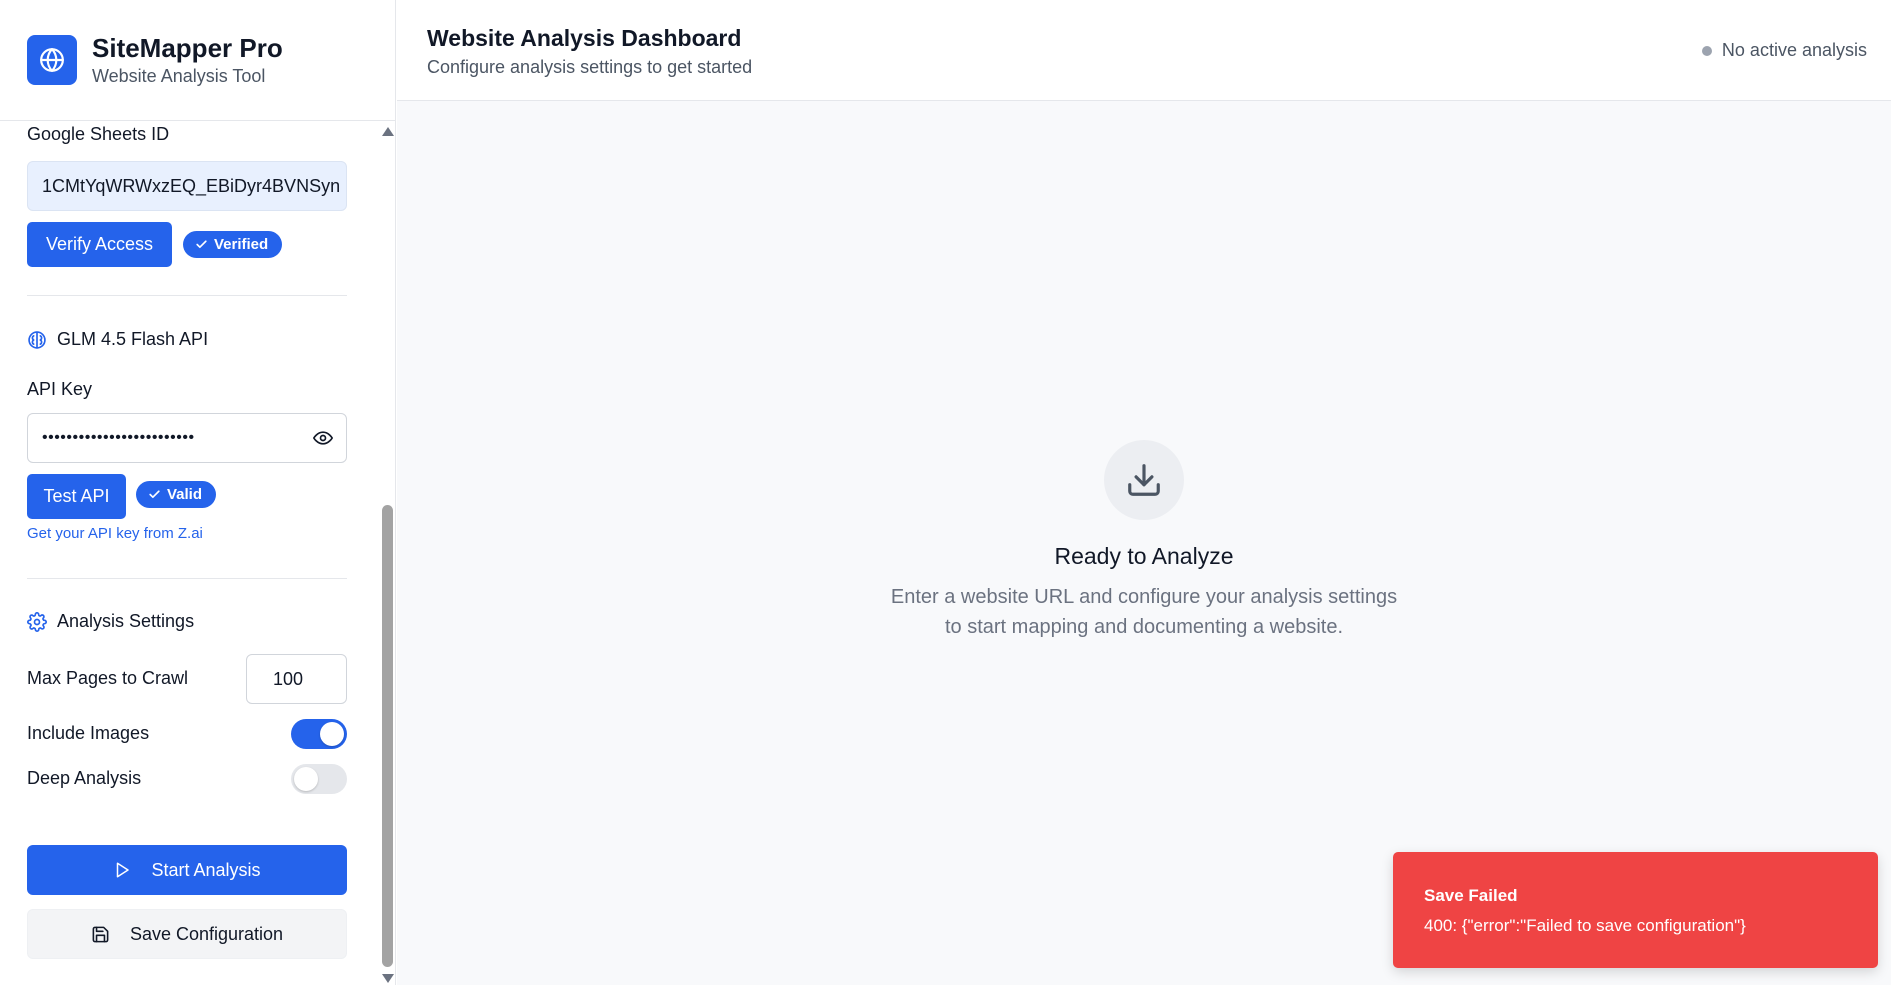 The width and height of the screenshot is (1891, 985). I want to click on deep-analysis-toggle, so click(319, 779).